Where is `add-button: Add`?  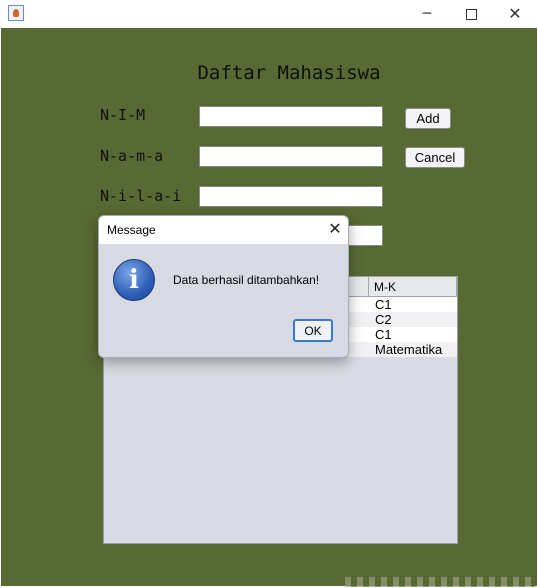
add-button: Add is located at coordinates (428, 118).